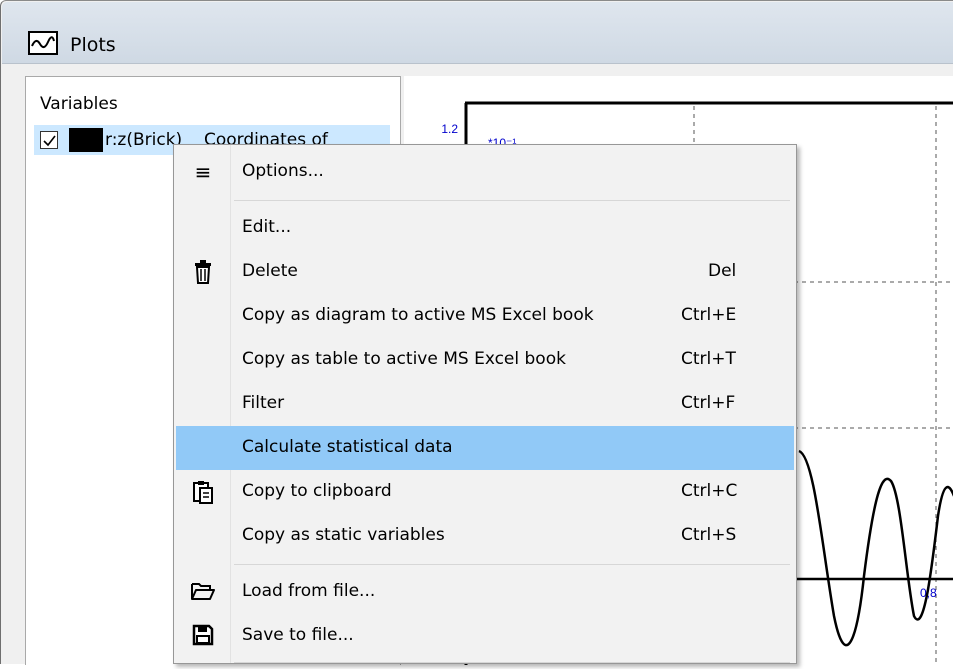 The image size is (953, 669). Describe the element at coordinates (722, 271) in the screenshot. I see `menu-item-shortcut: Del` at that location.